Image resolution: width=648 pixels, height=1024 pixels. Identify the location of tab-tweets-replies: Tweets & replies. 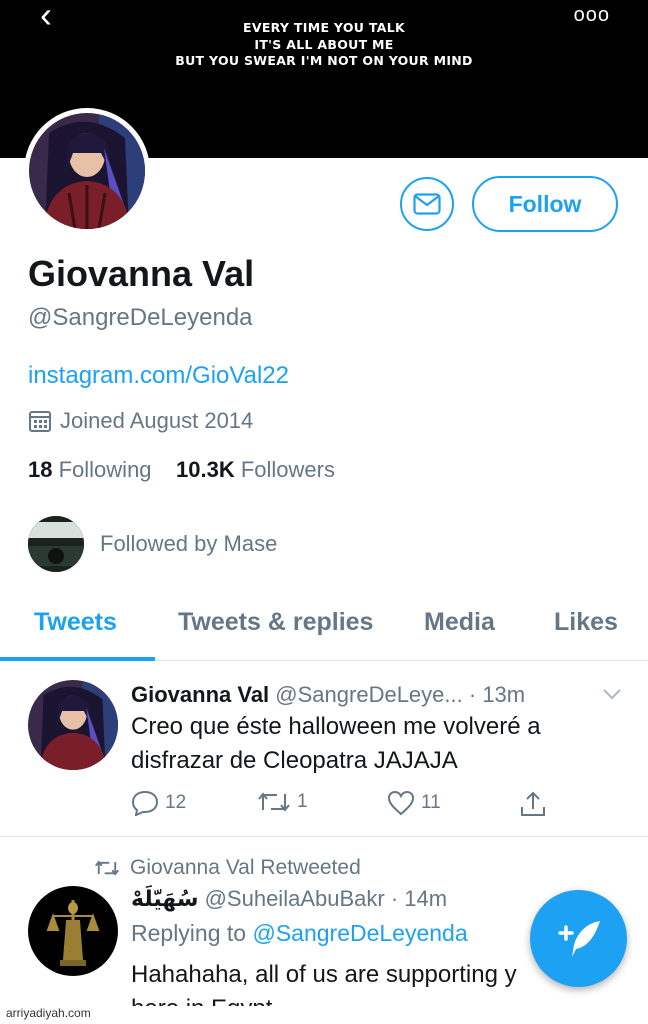
(275, 622).